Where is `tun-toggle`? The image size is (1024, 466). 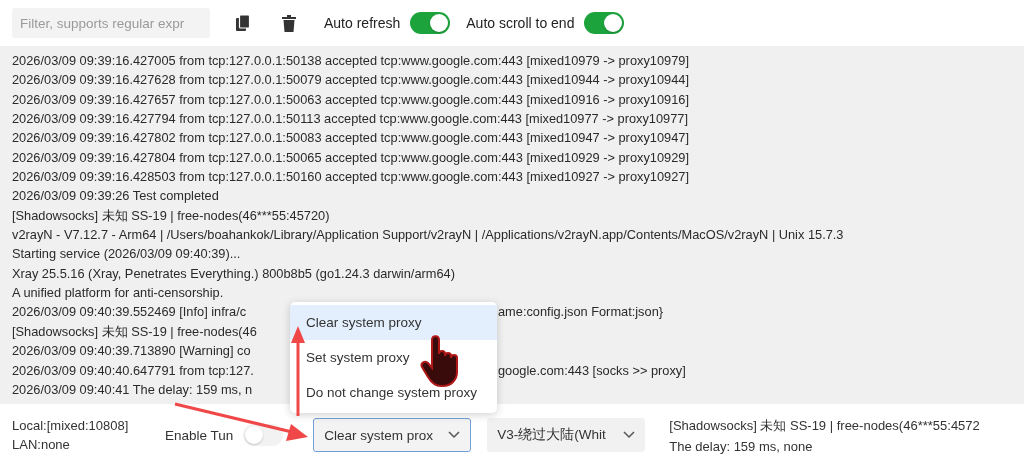
tun-toggle is located at coordinates (263, 435).